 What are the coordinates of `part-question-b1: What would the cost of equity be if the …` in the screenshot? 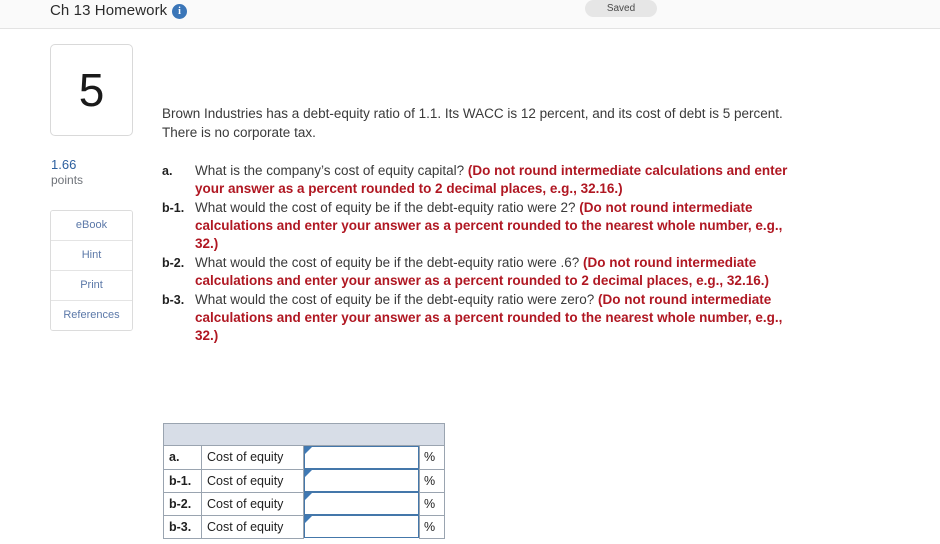 It's located at (387, 207).